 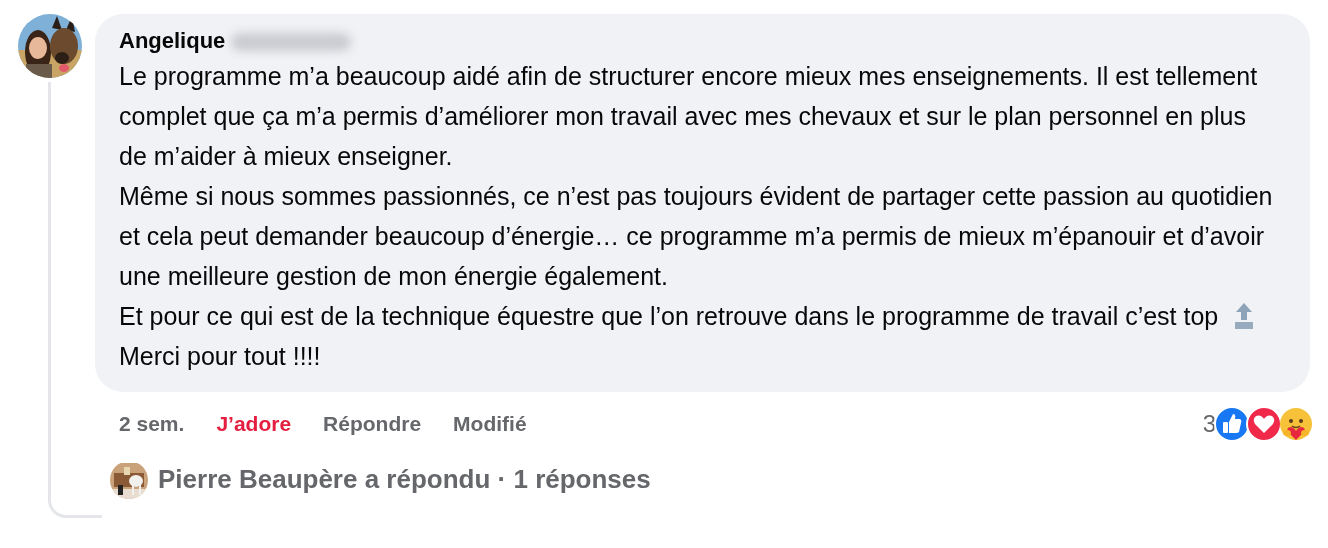 What do you see at coordinates (1258, 424) in the screenshot?
I see `reaction-summary: 3` at bounding box center [1258, 424].